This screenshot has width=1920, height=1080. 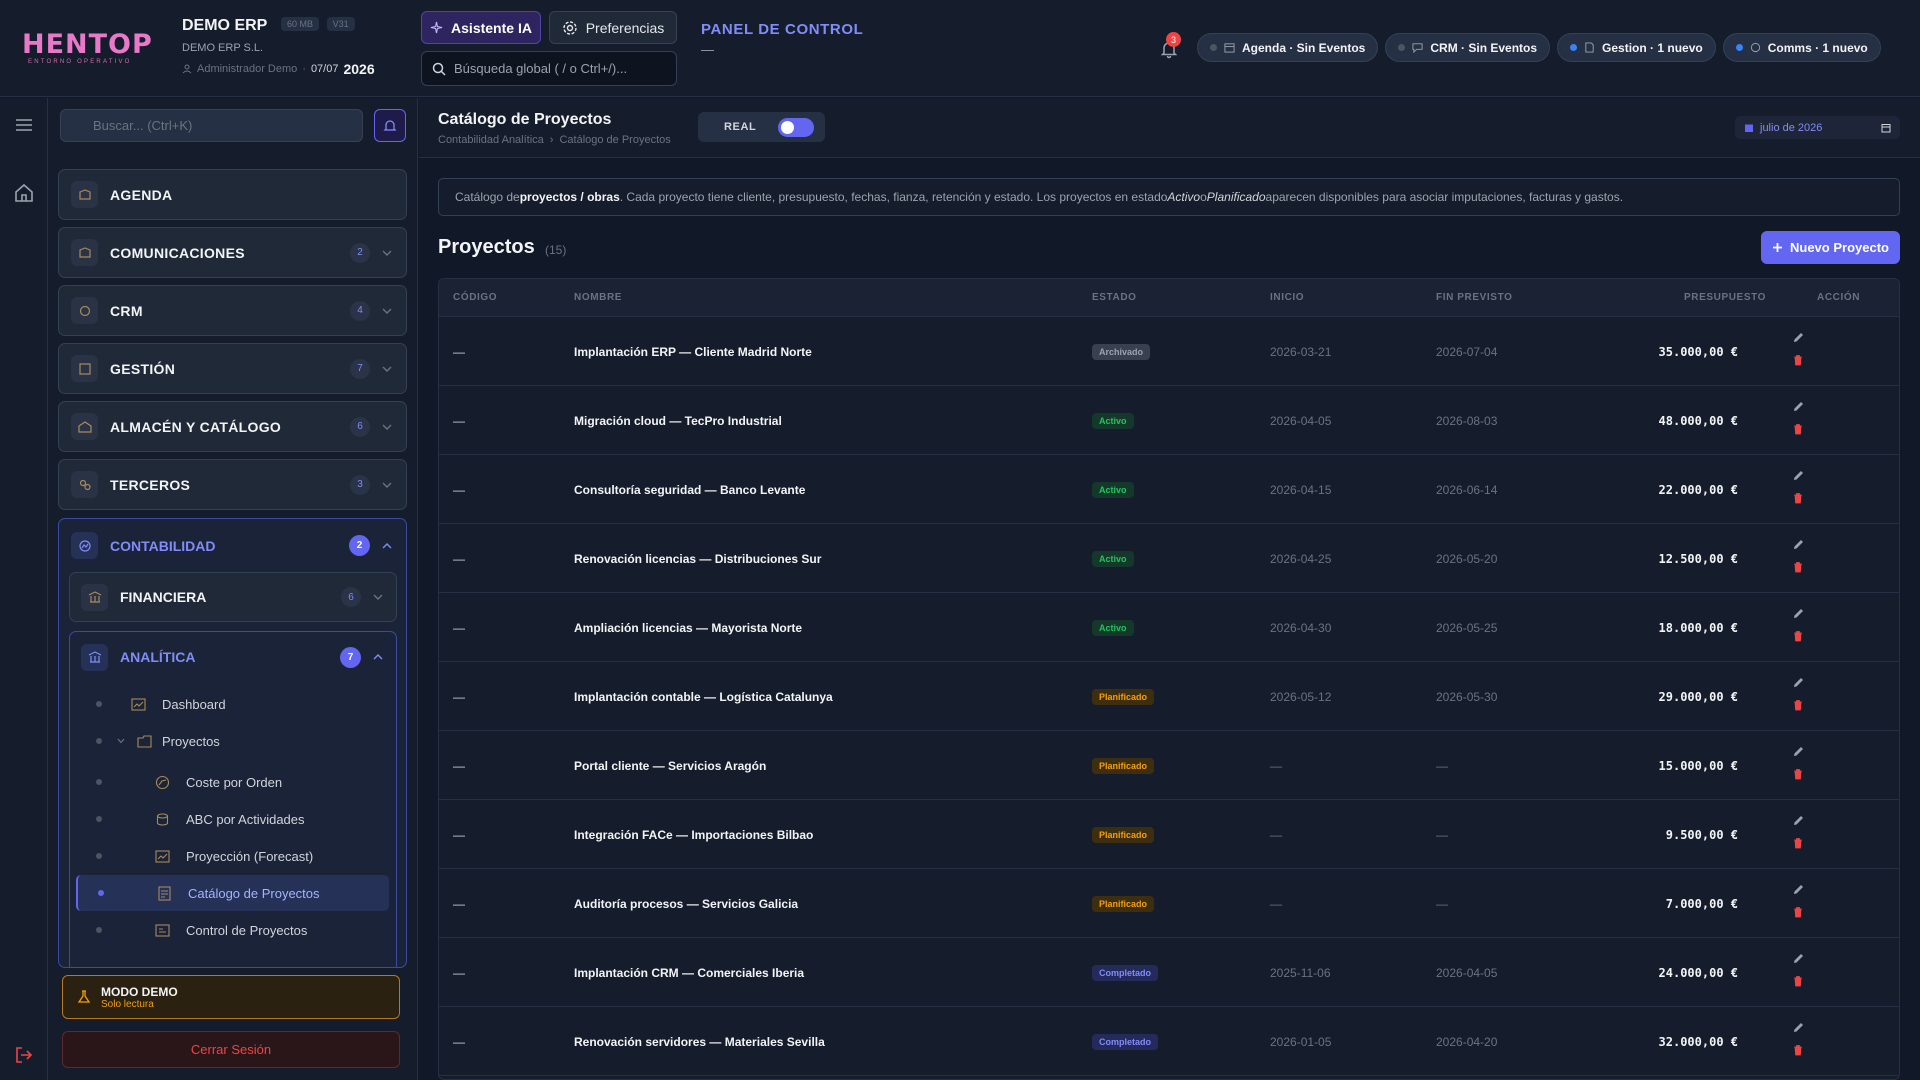 What do you see at coordinates (87, 48) in the screenshot?
I see `app-logo: HENTOP ENTORNO OPERATIVO` at bounding box center [87, 48].